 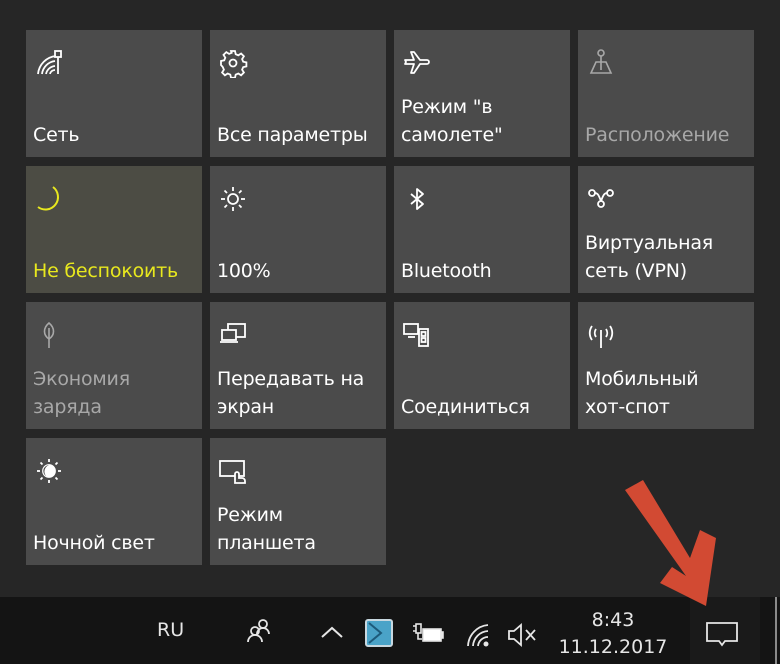 What do you see at coordinates (233, 335) in the screenshot?
I see `project-icon` at bounding box center [233, 335].